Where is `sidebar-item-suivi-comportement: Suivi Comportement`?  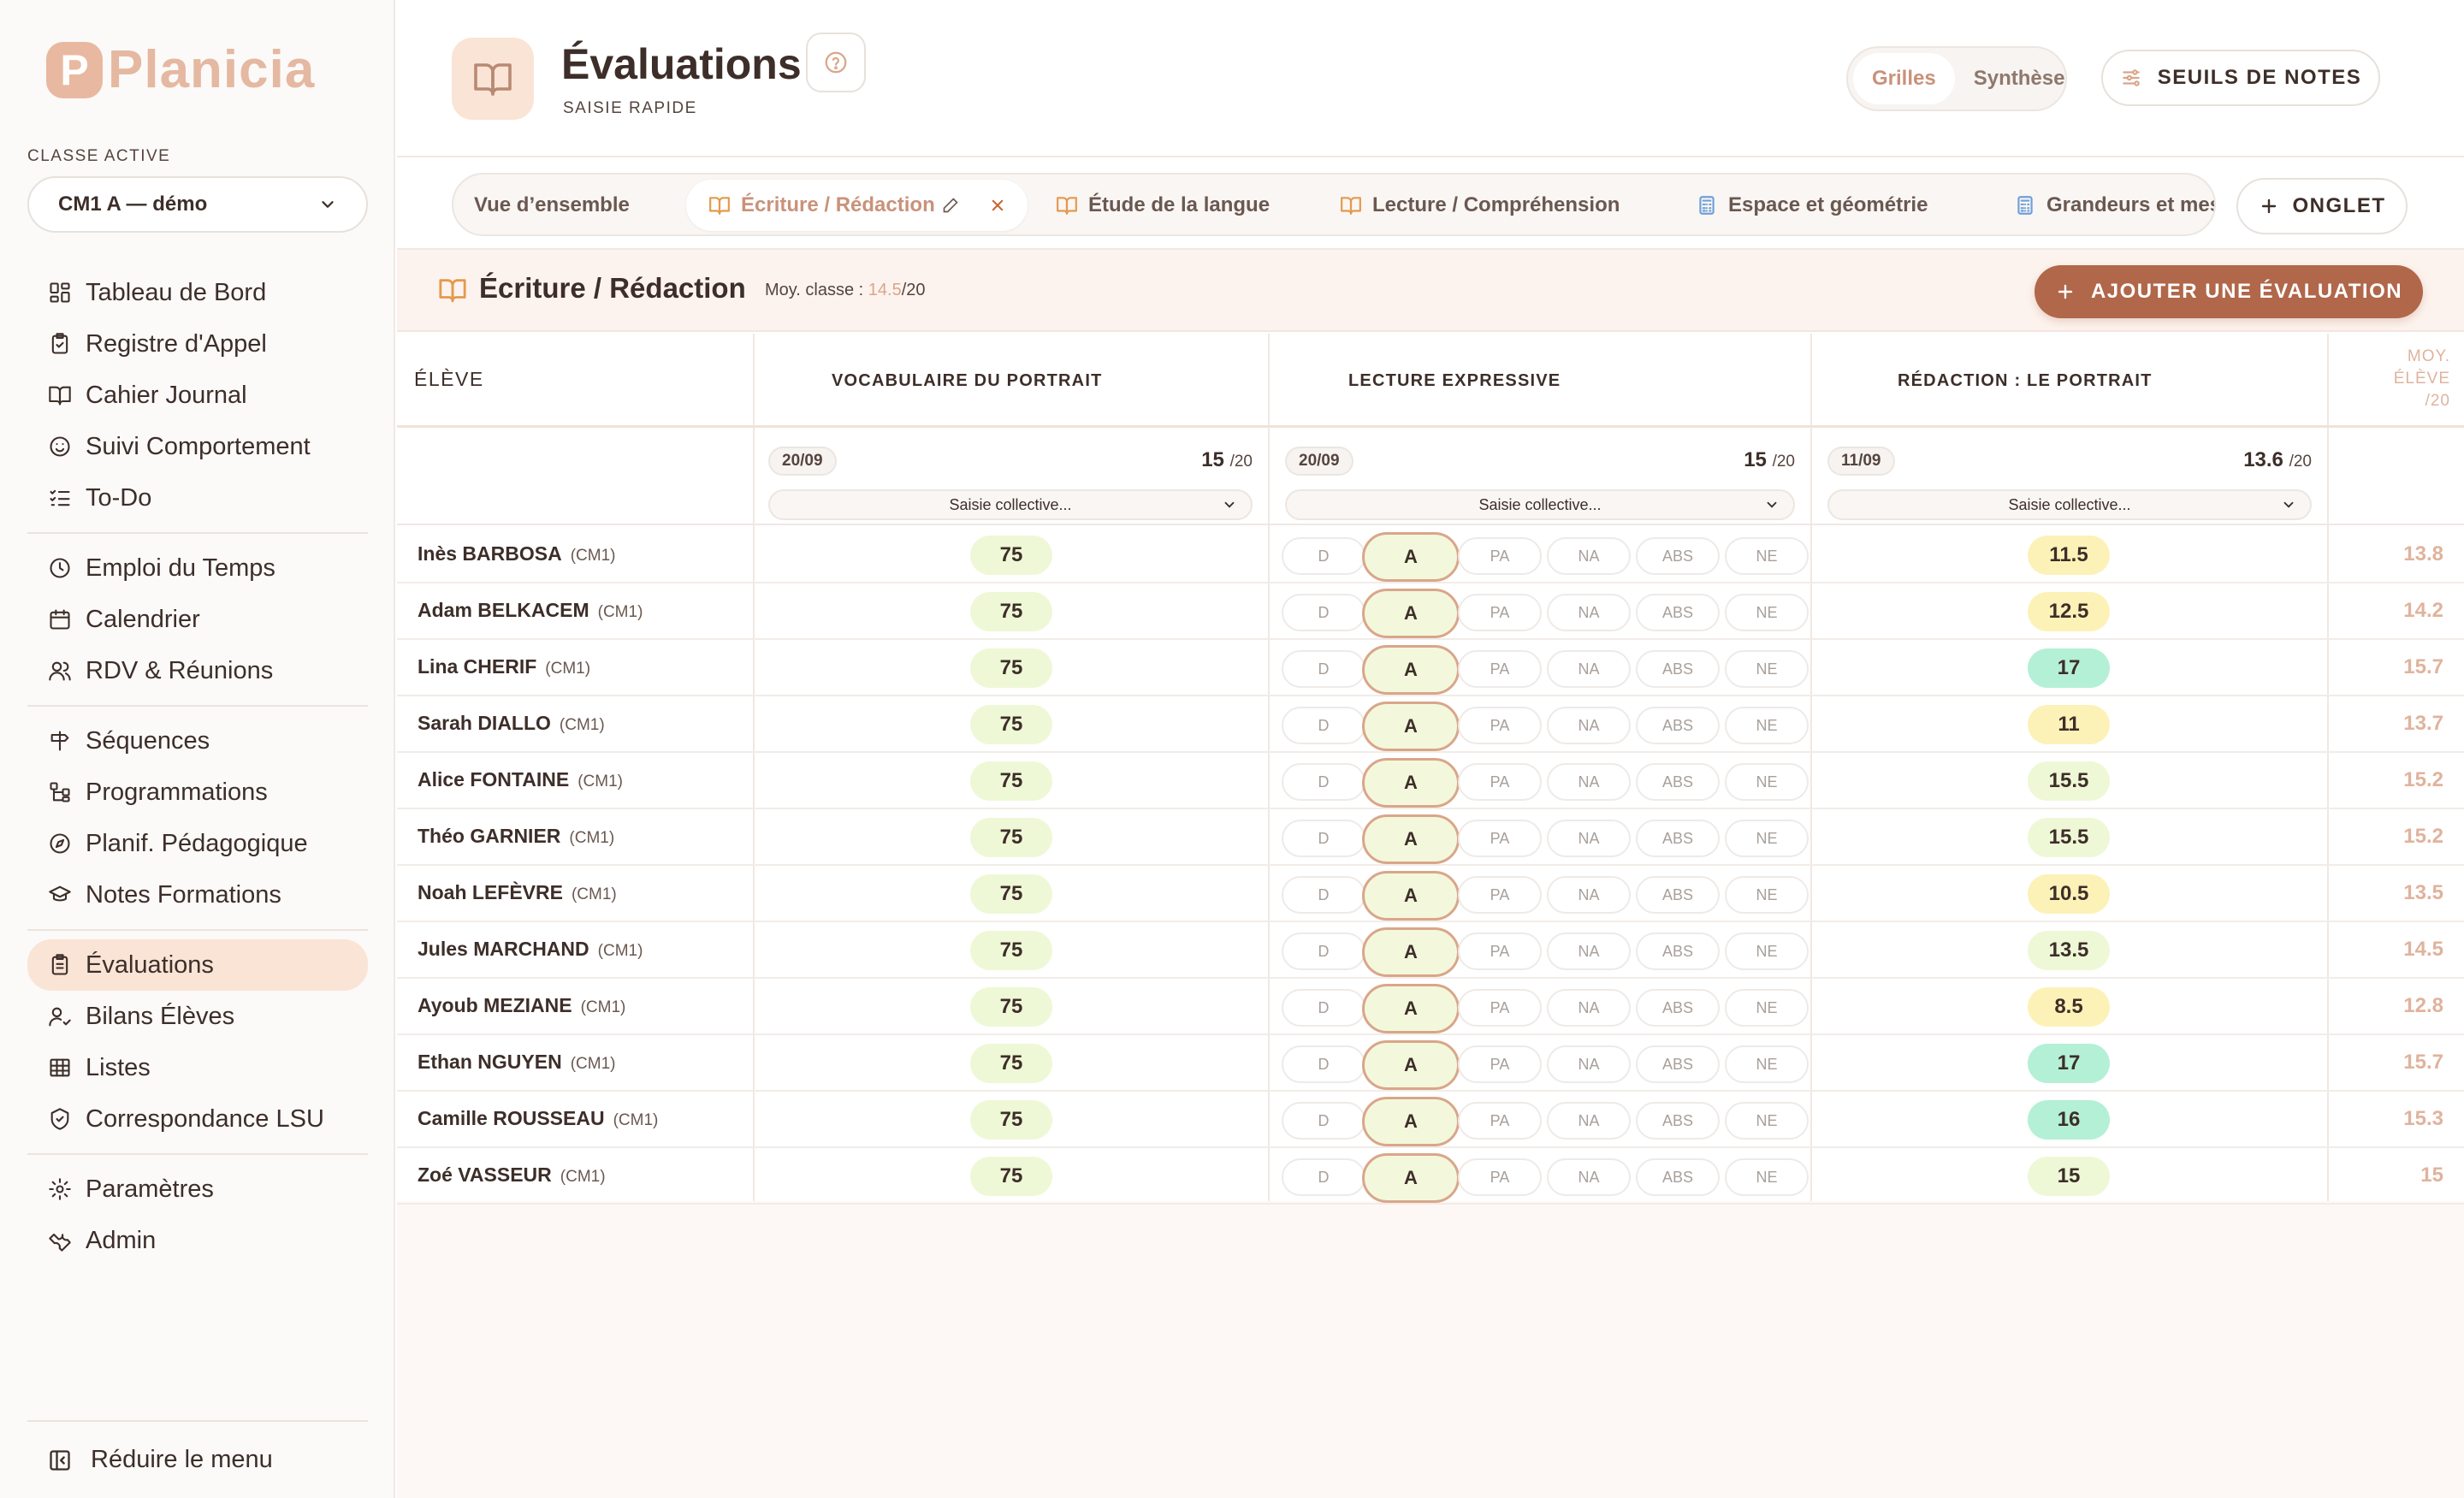 sidebar-item-suivi-comportement: Suivi Comportement is located at coordinates (197, 446).